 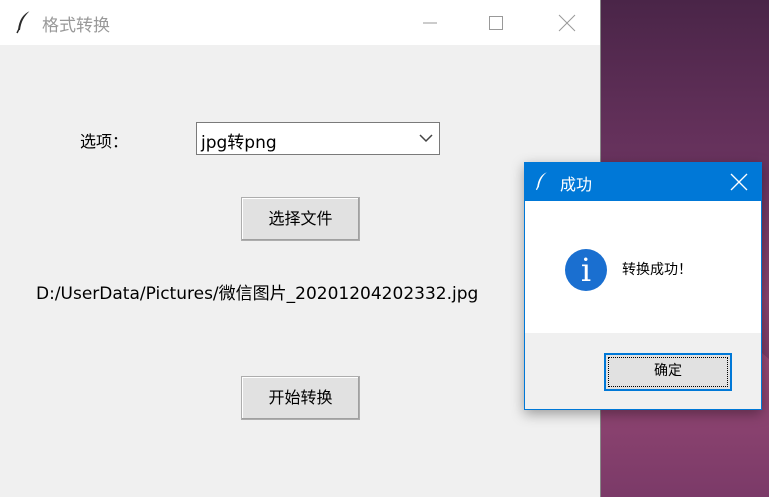 I want to click on start-convert-button: 开始转换, so click(x=300, y=398).